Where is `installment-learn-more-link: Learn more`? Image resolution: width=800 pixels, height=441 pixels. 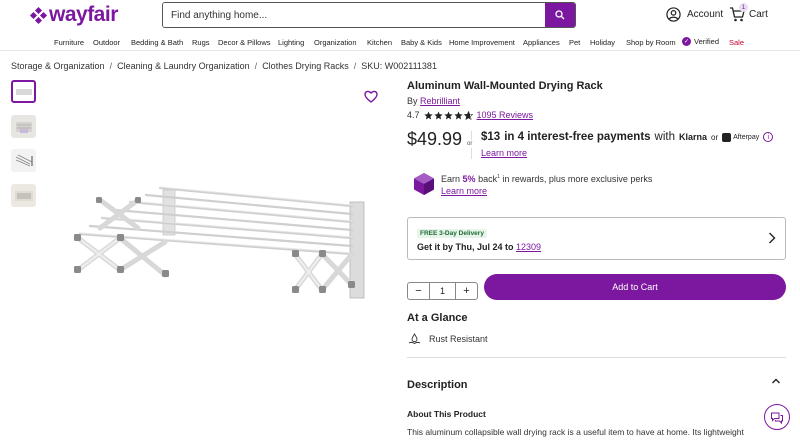
installment-learn-more-link: Learn more is located at coordinates (504, 153).